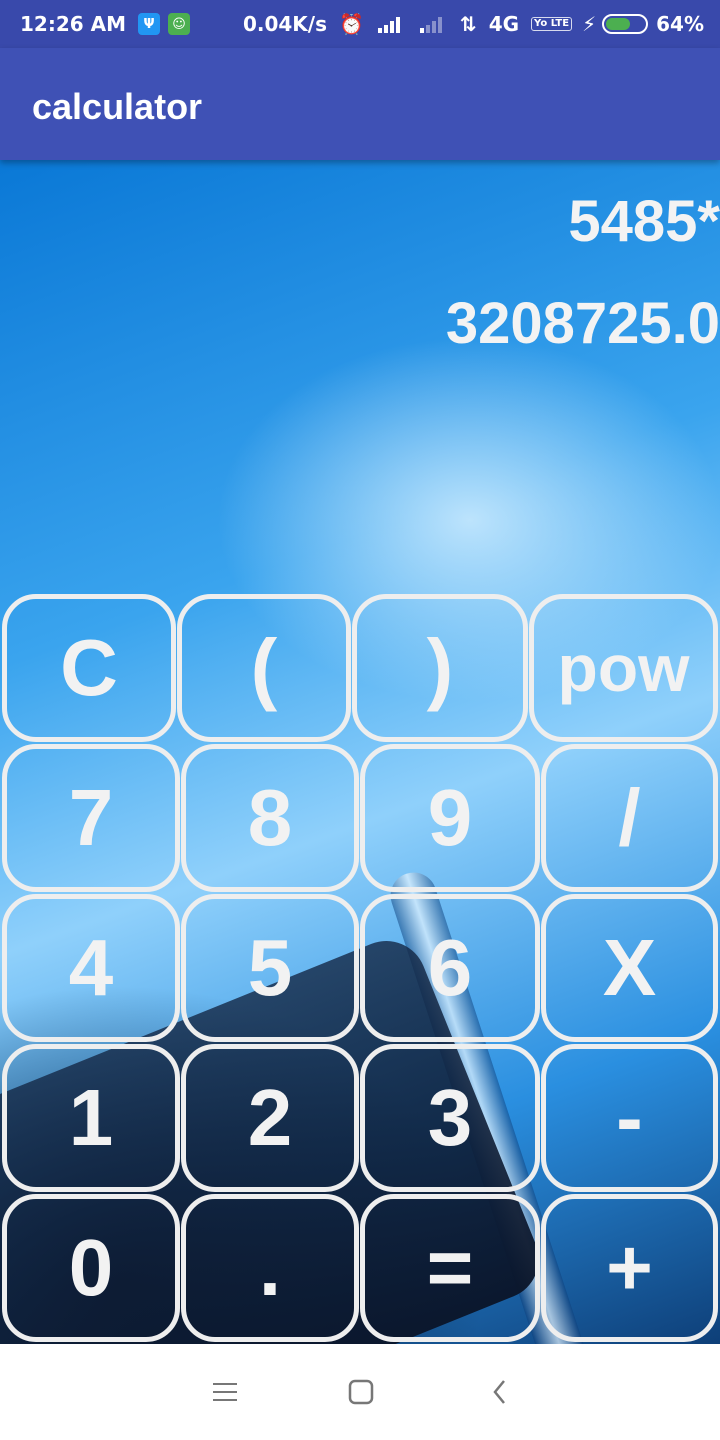 This screenshot has height=1440, width=720. I want to click on alarm-icon: ⏰, so click(351, 24).